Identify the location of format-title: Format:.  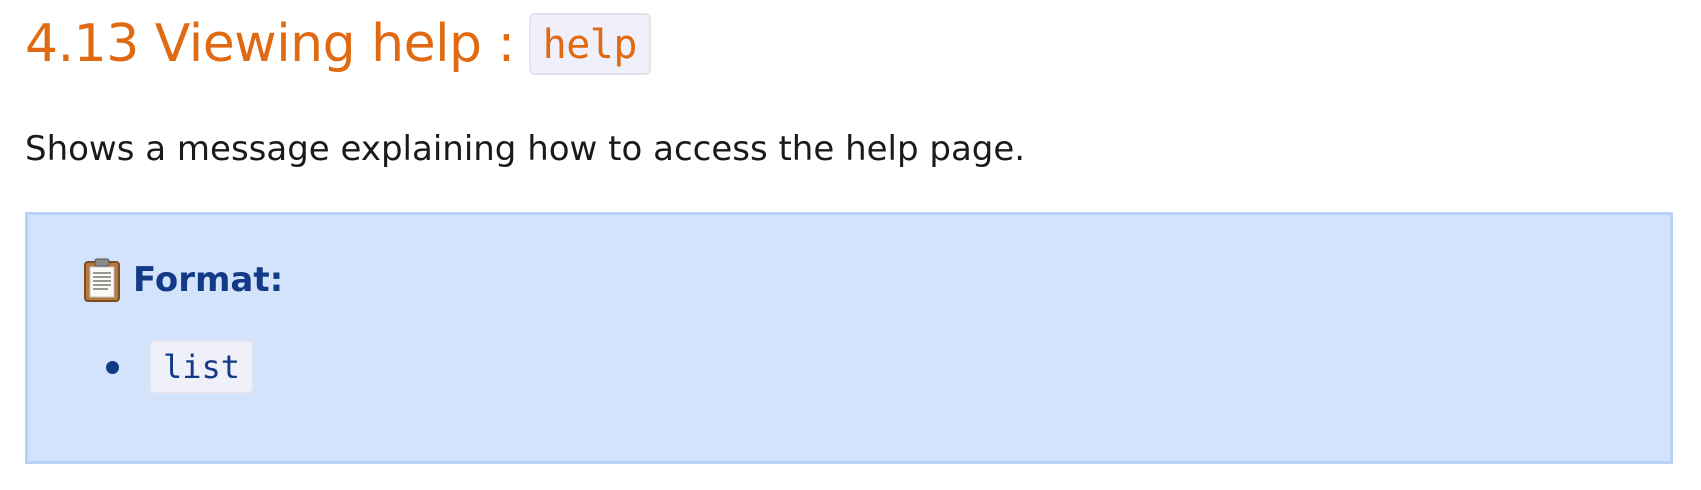
(183, 280).